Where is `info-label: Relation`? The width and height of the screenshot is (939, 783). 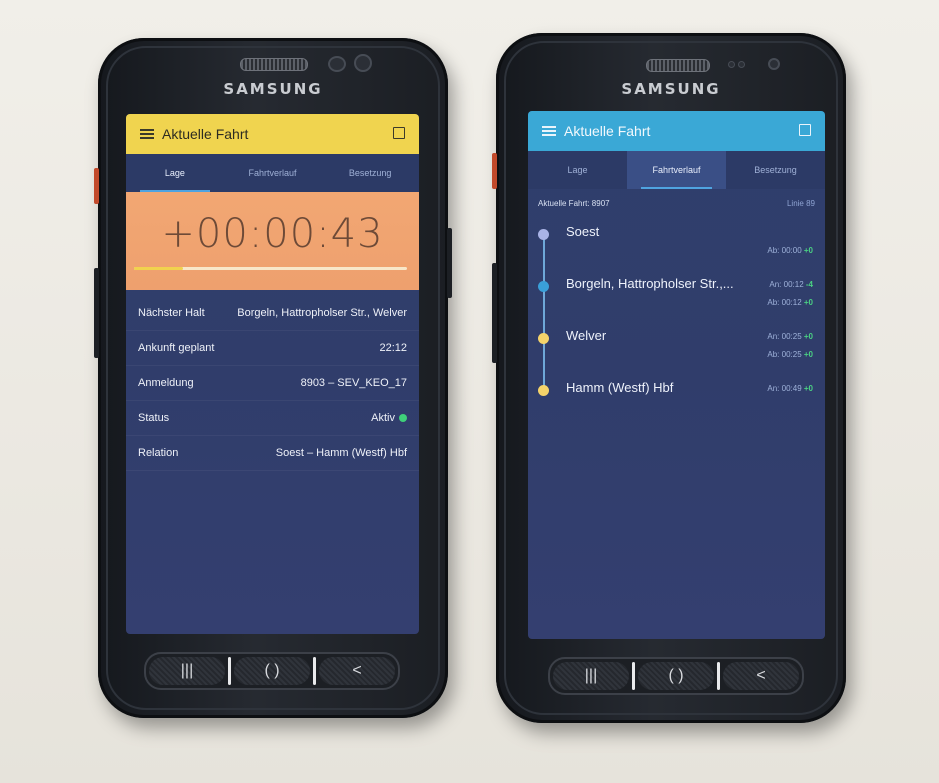
info-label: Relation is located at coordinates (158, 453).